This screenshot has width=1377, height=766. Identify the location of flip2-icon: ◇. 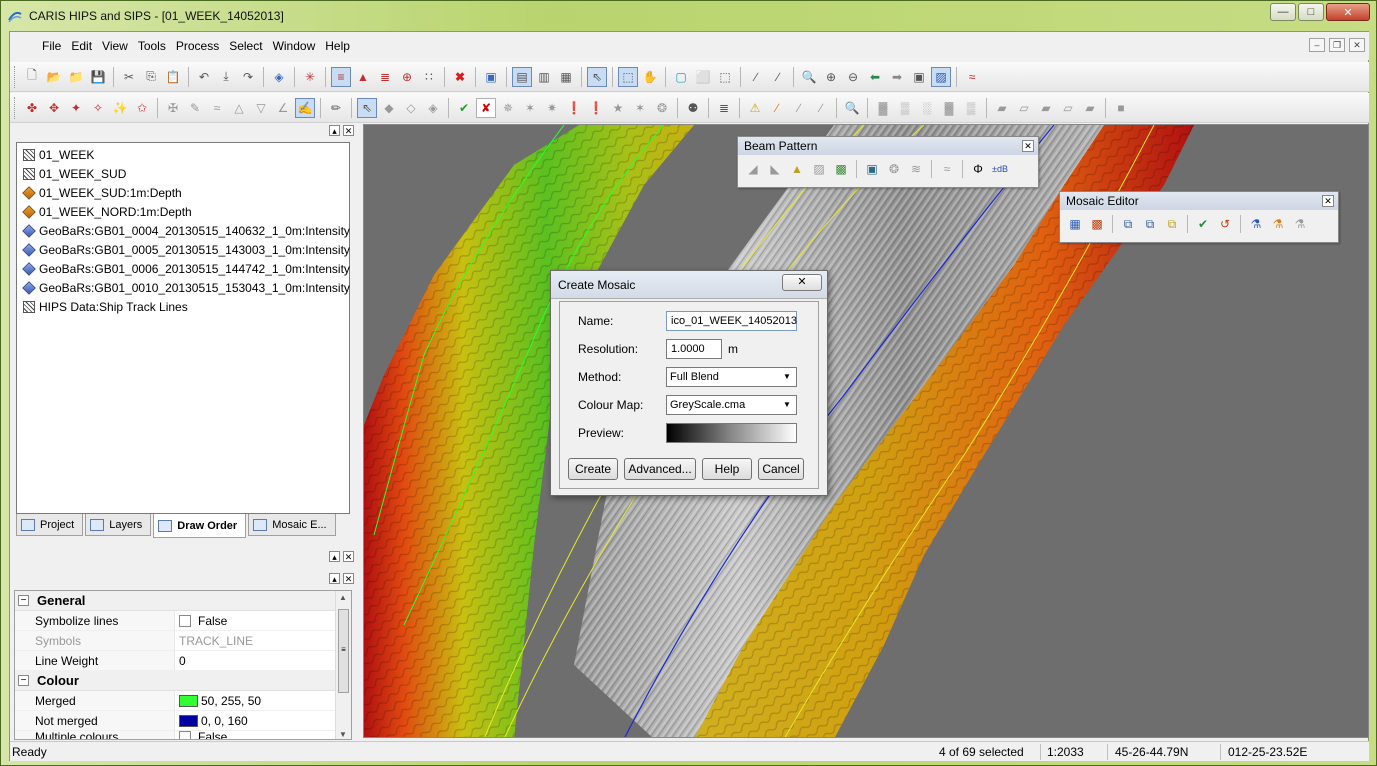
(411, 108).